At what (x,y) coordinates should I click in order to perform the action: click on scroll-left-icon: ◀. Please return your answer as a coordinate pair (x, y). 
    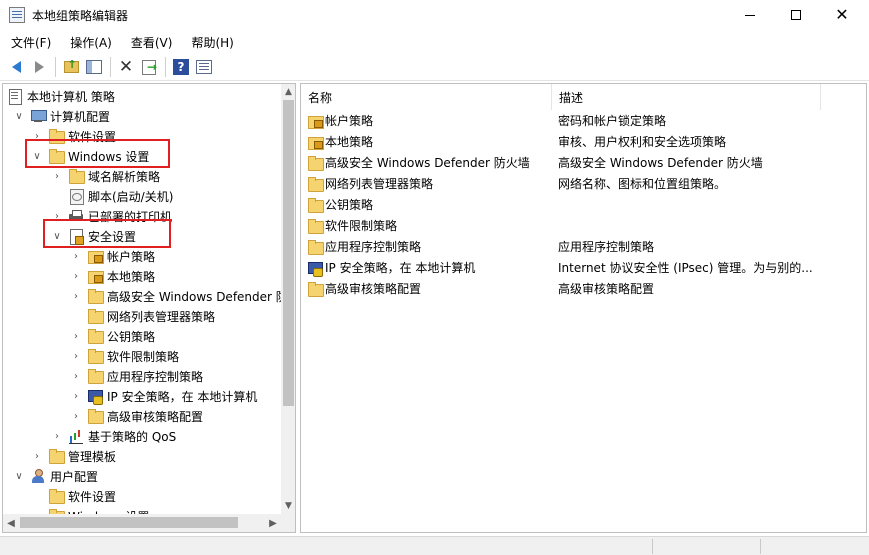
    Looking at the image, I should click on (11, 523).